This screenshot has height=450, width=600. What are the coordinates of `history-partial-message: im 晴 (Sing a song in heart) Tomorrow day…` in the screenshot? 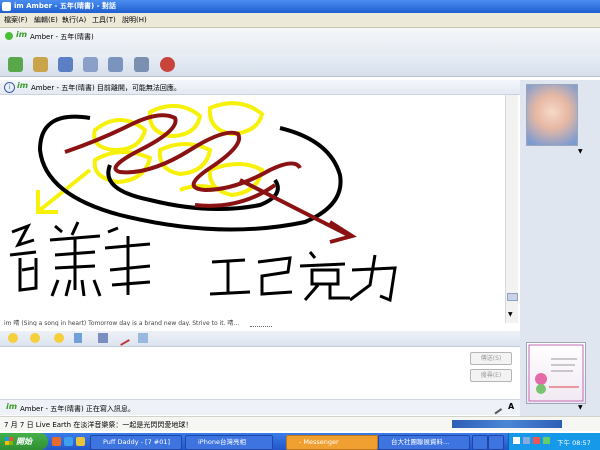 It's located at (122, 323).